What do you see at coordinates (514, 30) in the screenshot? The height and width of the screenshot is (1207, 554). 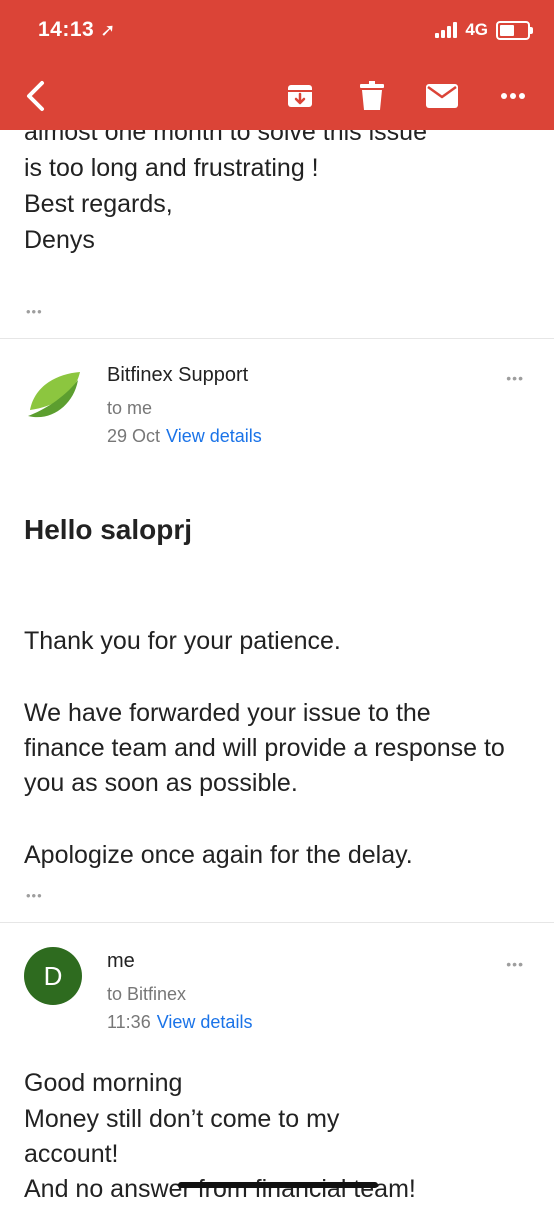 I see `battery-icon` at bounding box center [514, 30].